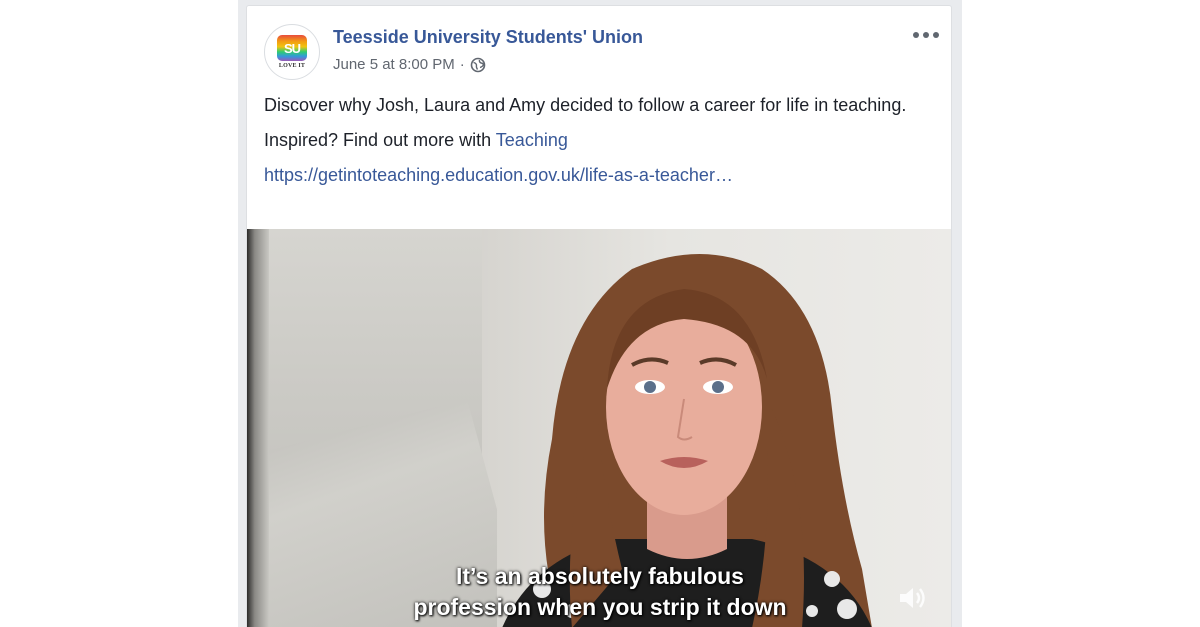  Describe the element at coordinates (394, 64) in the screenshot. I see `post-timestamp: June 5 at 8:00 PM` at that location.